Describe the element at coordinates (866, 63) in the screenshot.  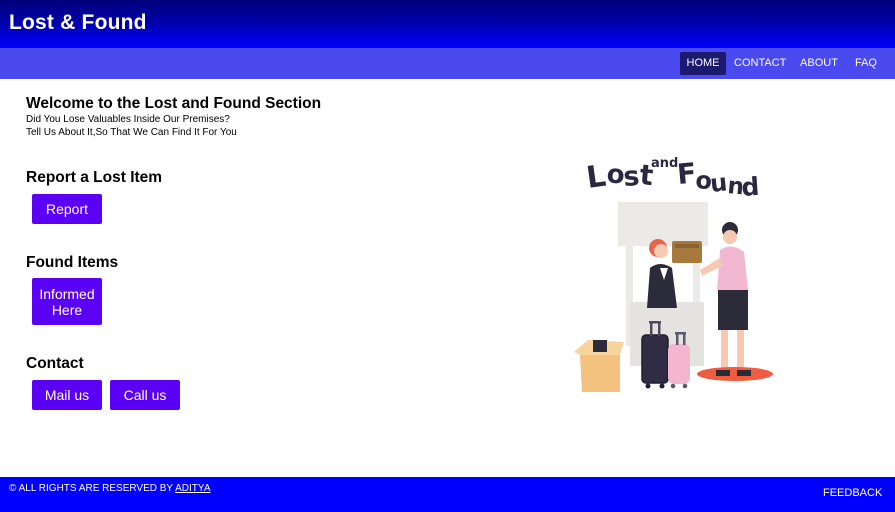
I see `nav-faq: FAQ` at that location.